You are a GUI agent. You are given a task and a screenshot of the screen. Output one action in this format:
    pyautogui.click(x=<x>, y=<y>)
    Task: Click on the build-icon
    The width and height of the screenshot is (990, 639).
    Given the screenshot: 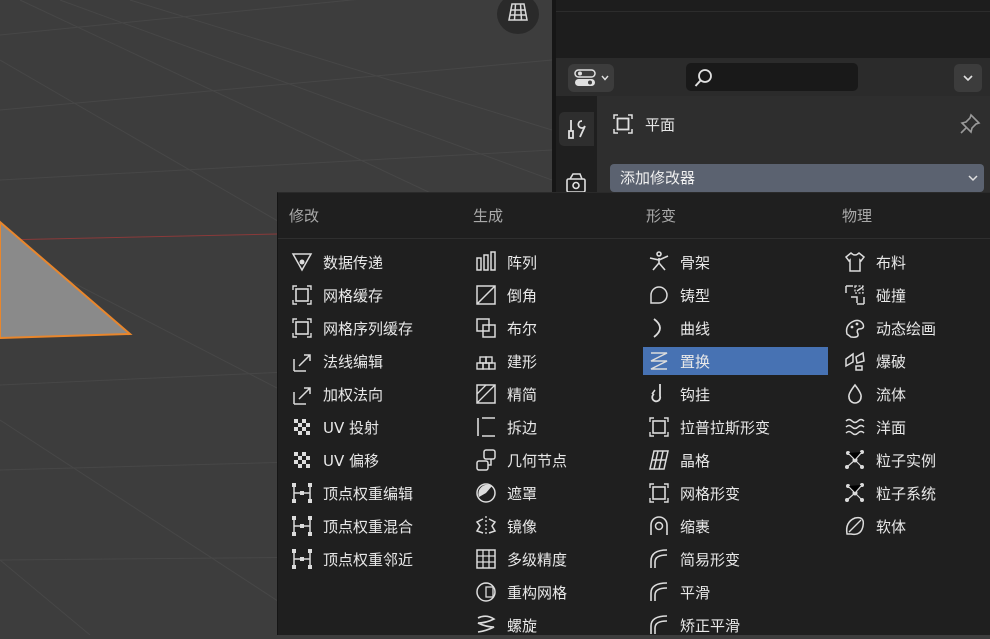 What is the action you would take?
    pyautogui.click(x=486, y=361)
    